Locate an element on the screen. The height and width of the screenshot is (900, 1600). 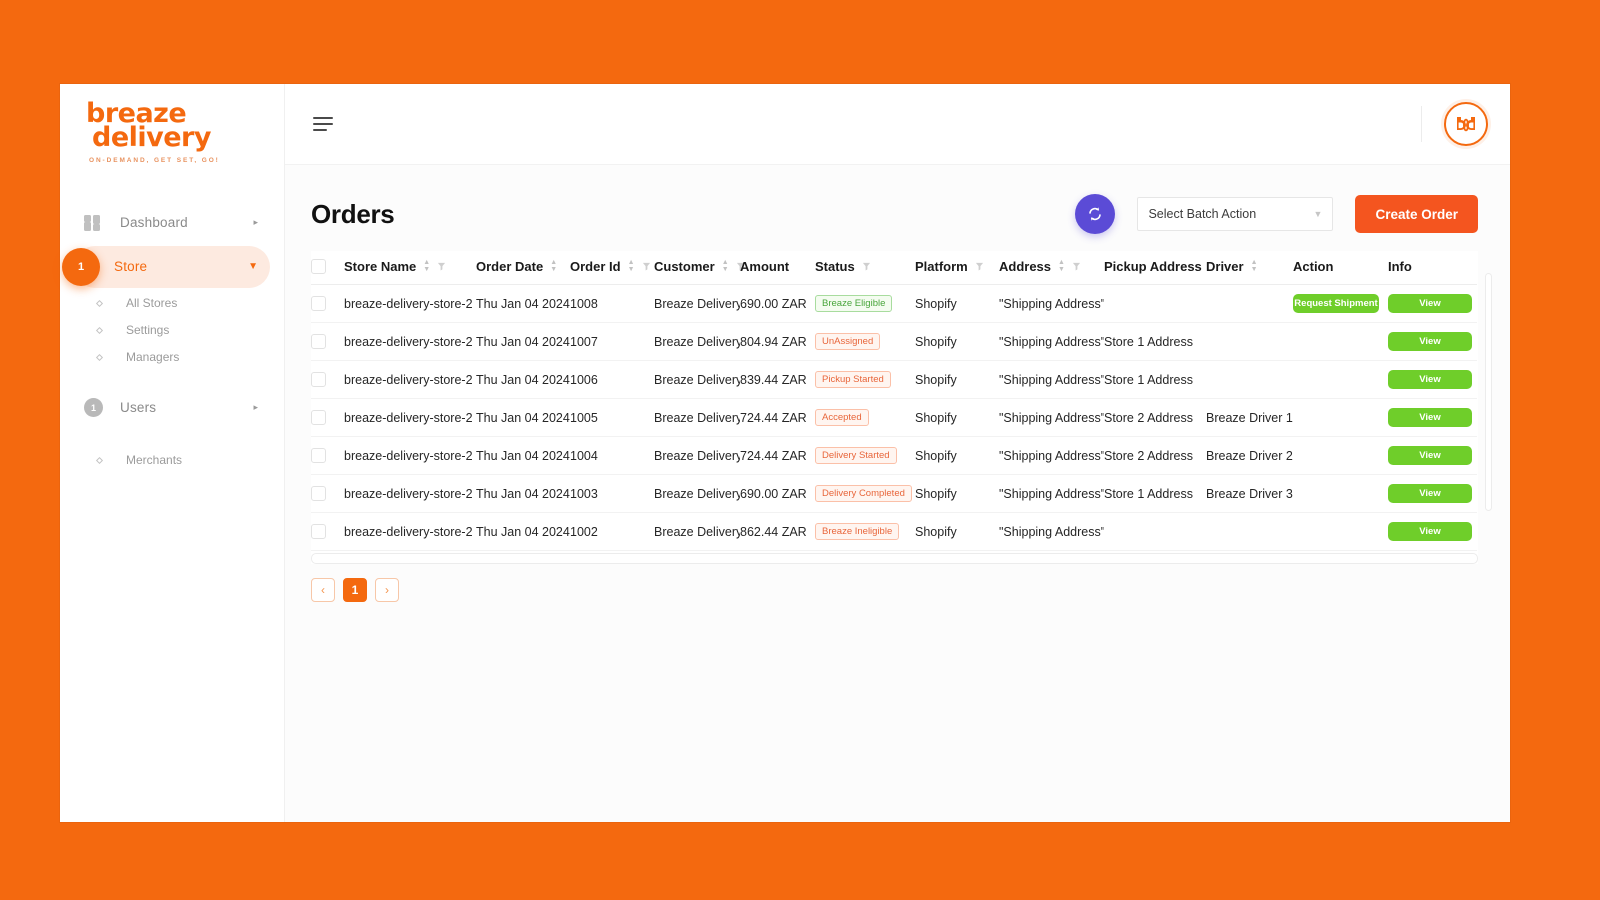
cell-pickup_address: Store 1 Address is located at coordinates (1155, 493).